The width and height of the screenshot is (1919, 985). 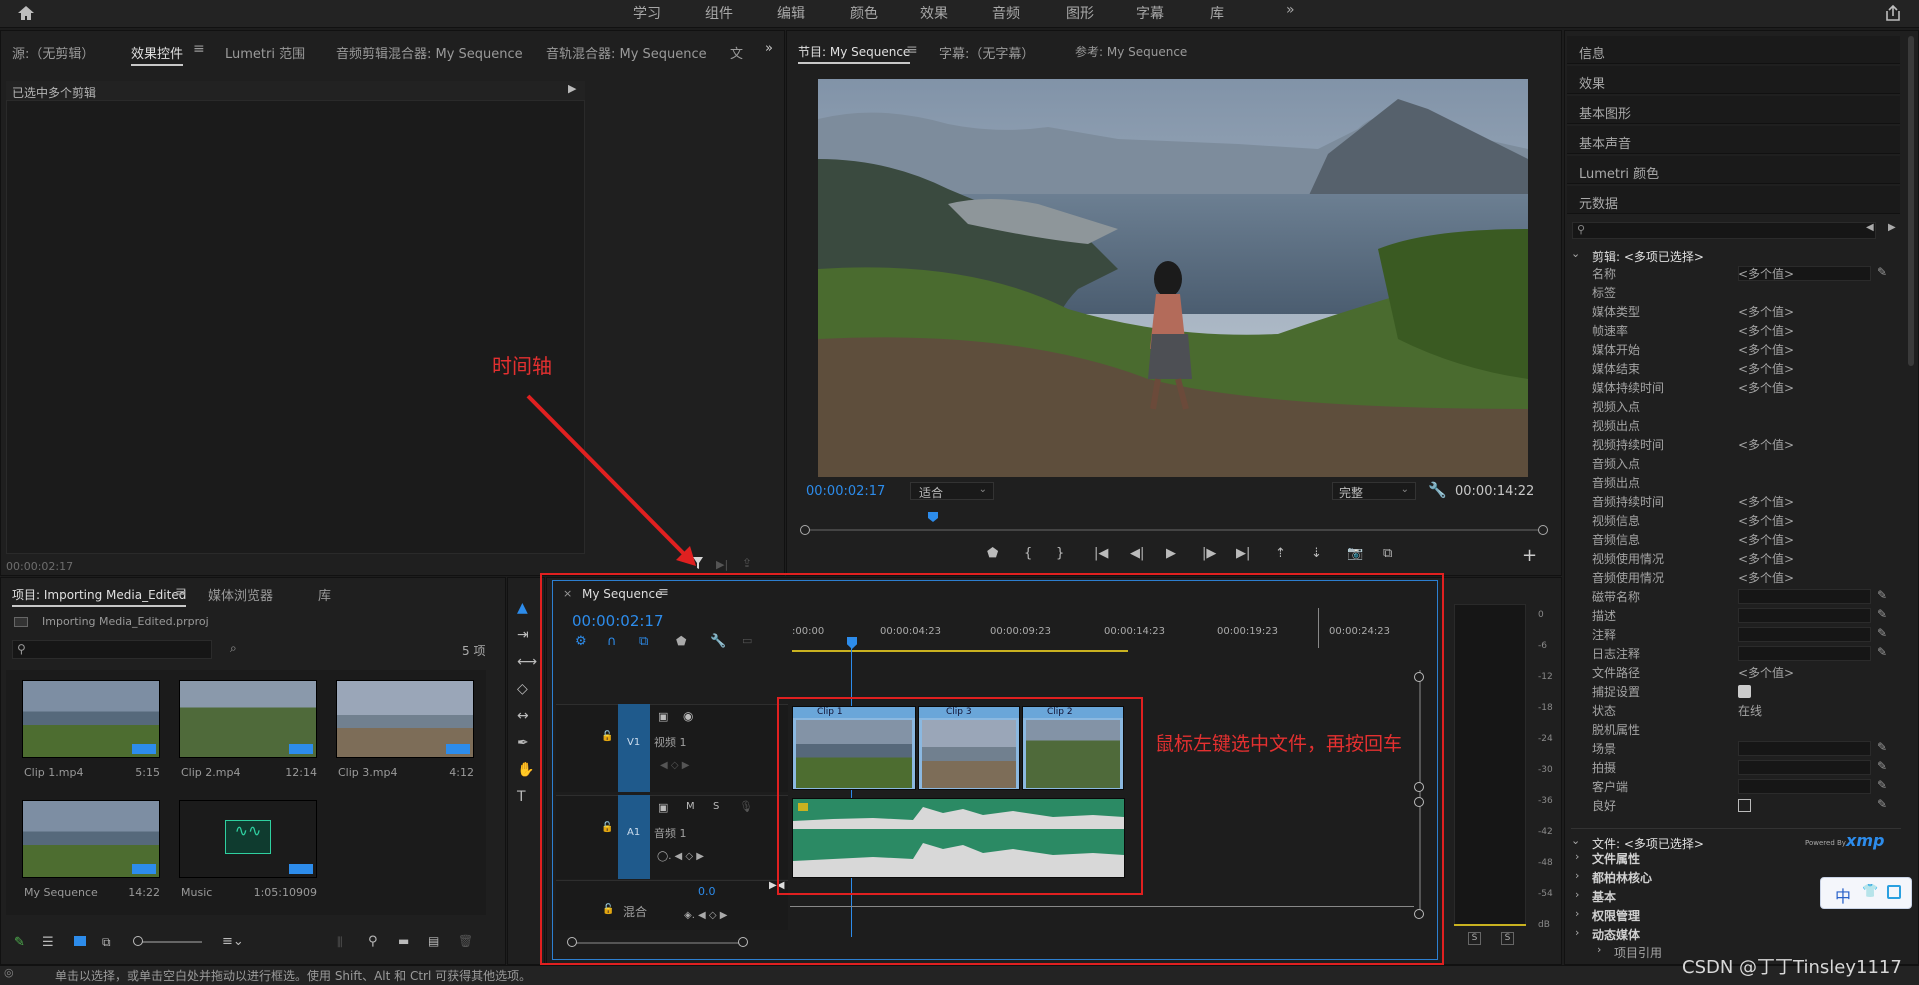 I want to click on capture-toggle, so click(x=1744, y=691).